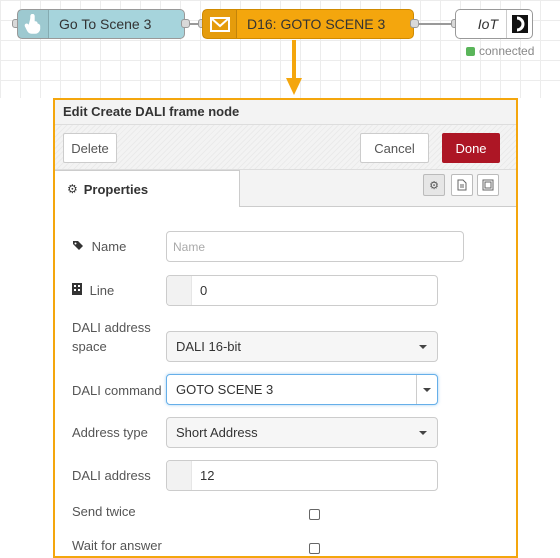 The image size is (560, 558). I want to click on node-status: connected, so click(500, 51).